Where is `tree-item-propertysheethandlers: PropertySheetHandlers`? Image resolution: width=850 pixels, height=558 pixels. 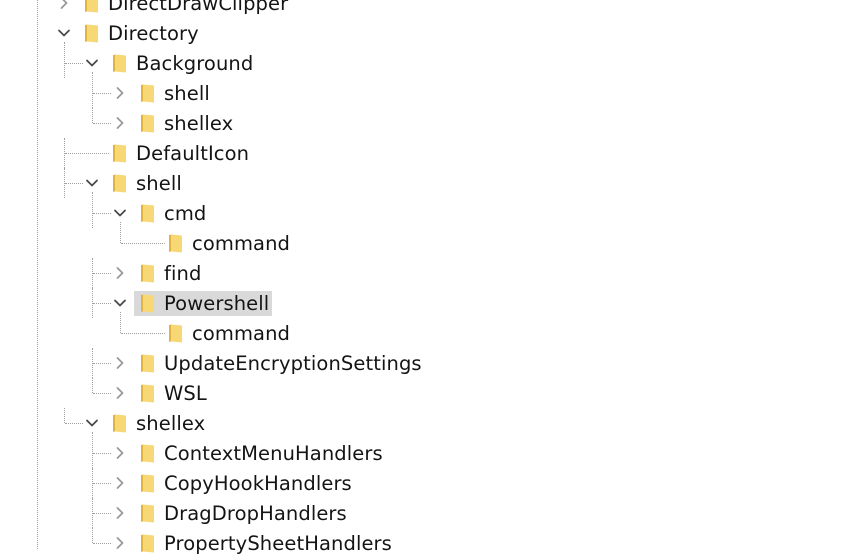
tree-item-propertysheethandlers: PropertySheetHandlers is located at coordinates (425, 543).